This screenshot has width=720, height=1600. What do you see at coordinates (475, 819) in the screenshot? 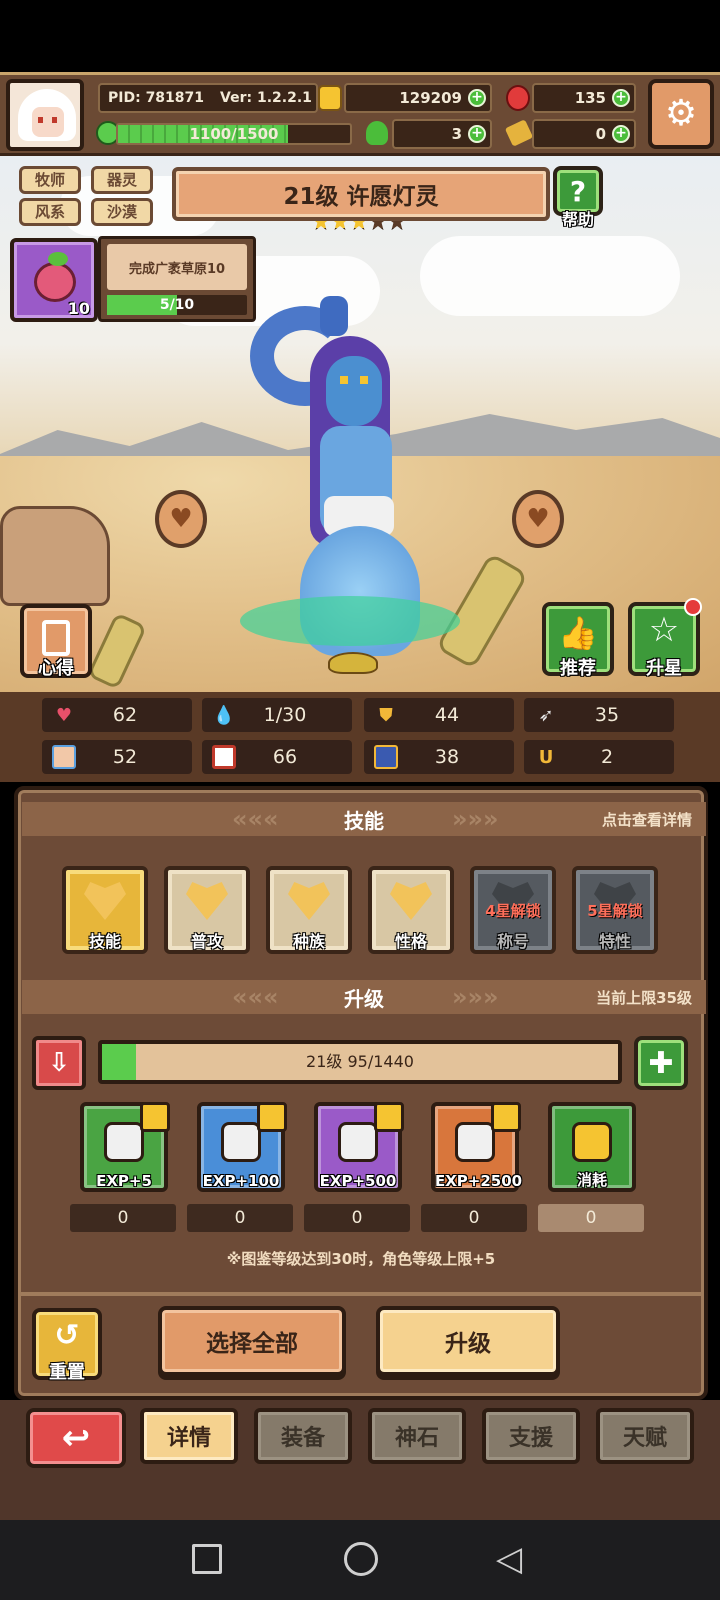
I see `chevron-right-icon: »»»` at bounding box center [475, 819].